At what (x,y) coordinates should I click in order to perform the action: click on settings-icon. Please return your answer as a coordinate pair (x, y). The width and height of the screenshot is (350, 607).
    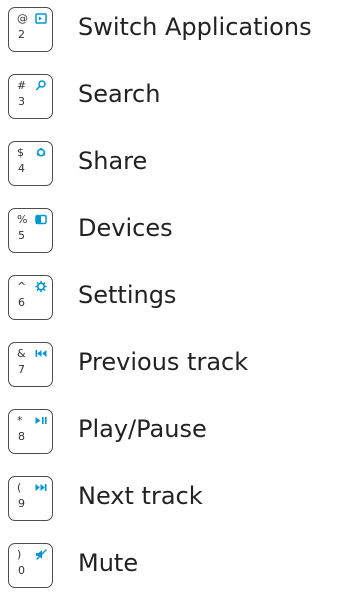
    Looking at the image, I should click on (41, 286).